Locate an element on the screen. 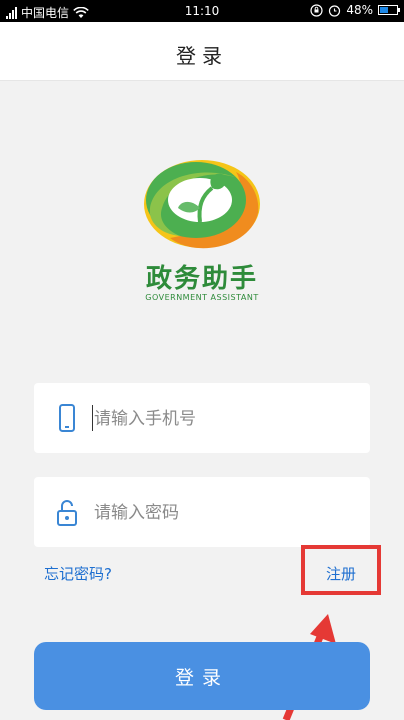  password-field is located at coordinates (202, 512).